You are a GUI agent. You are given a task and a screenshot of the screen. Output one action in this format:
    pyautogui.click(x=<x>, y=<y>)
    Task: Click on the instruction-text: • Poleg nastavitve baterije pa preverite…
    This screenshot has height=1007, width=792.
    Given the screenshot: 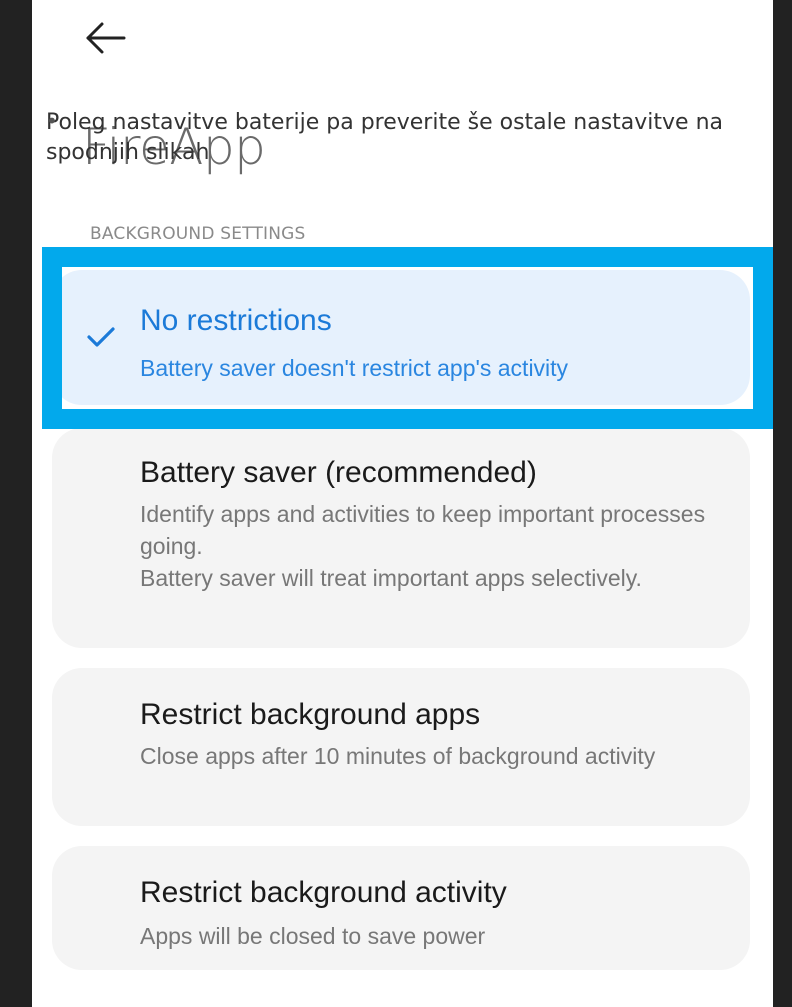 What is the action you would take?
    pyautogui.click(x=409, y=138)
    